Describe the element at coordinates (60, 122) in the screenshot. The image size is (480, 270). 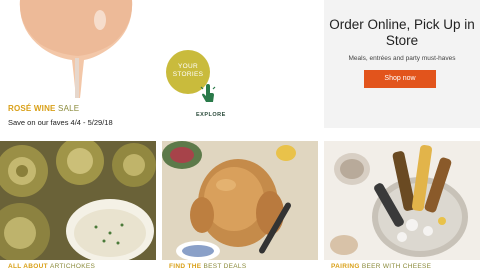
I see `sale-dates: Save on our faves 4/4 - 5/29/18` at that location.